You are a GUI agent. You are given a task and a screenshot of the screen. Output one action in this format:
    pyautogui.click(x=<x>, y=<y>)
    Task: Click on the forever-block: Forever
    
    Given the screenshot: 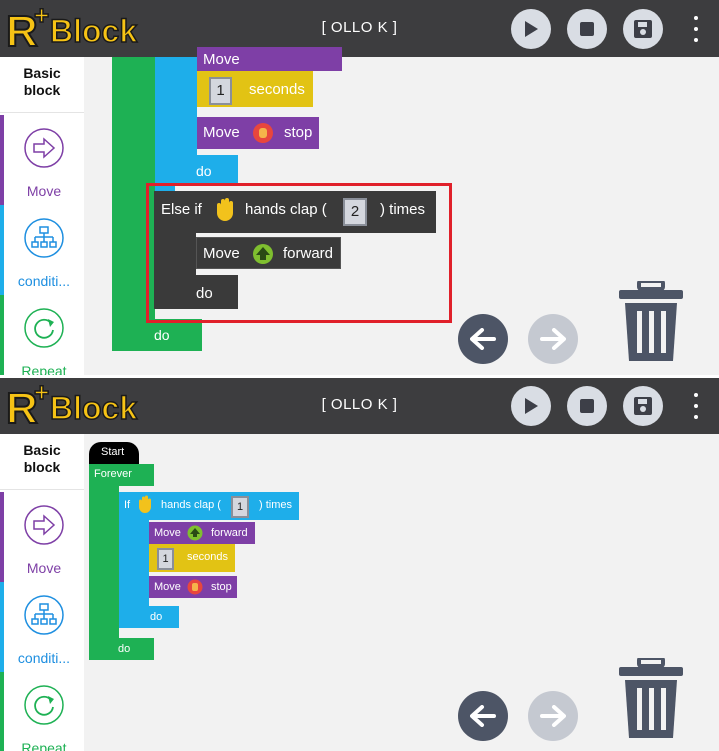 What is the action you would take?
    pyautogui.click(x=121, y=475)
    